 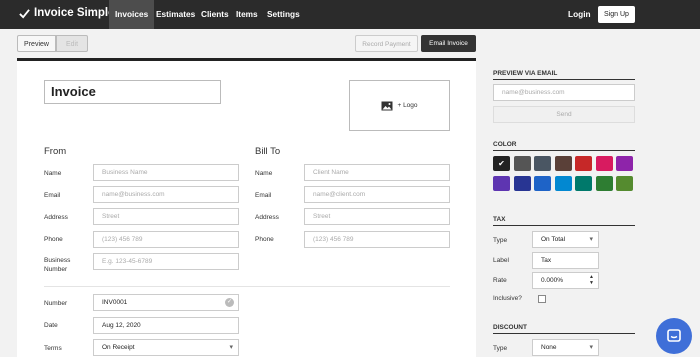 What do you see at coordinates (564, 92) in the screenshot?
I see `preview-email-input: name@business.com` at bounding box center [564, 92].